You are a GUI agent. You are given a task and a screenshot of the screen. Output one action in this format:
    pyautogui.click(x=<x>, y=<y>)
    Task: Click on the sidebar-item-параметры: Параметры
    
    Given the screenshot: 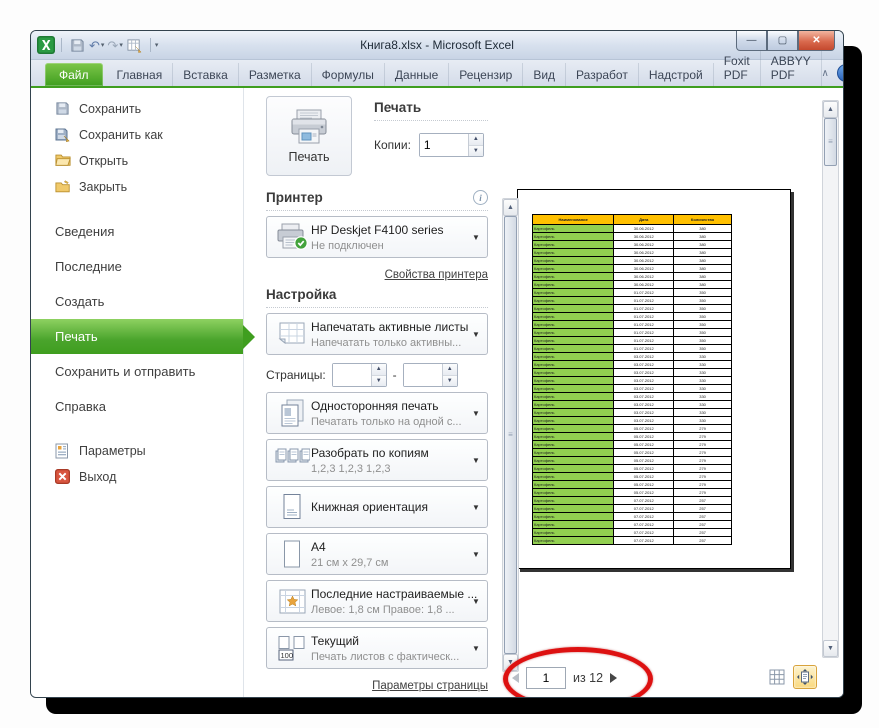 What is the action you would take?
    pyautogui.click(x=137, y=451)
    